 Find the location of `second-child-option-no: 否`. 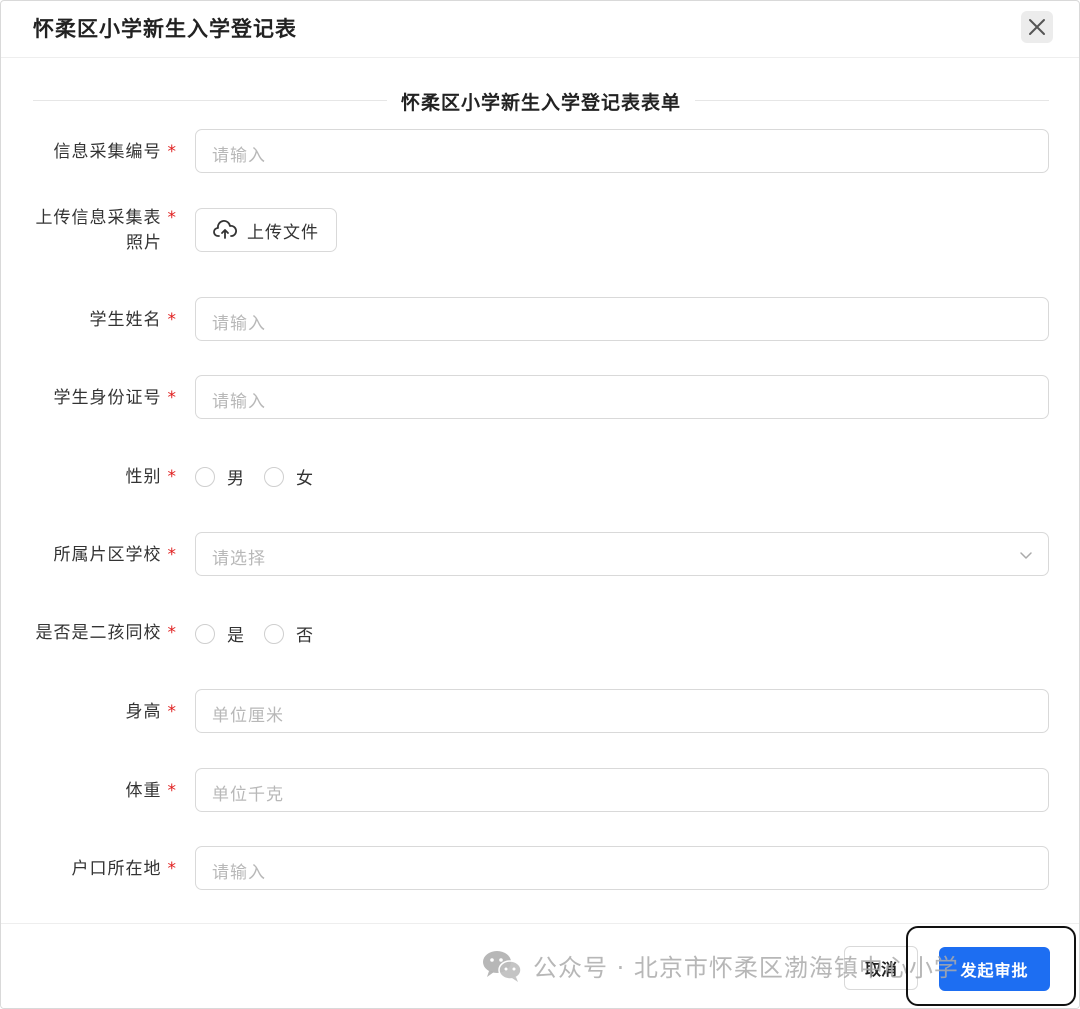

second-child-option-no: 否 is located at coordinates (288, 633).